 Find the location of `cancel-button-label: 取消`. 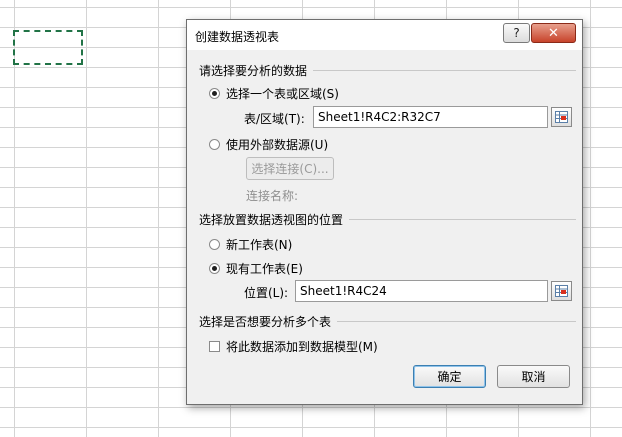

cancel-button-label: 取消 is located at coordinates (533, 377).